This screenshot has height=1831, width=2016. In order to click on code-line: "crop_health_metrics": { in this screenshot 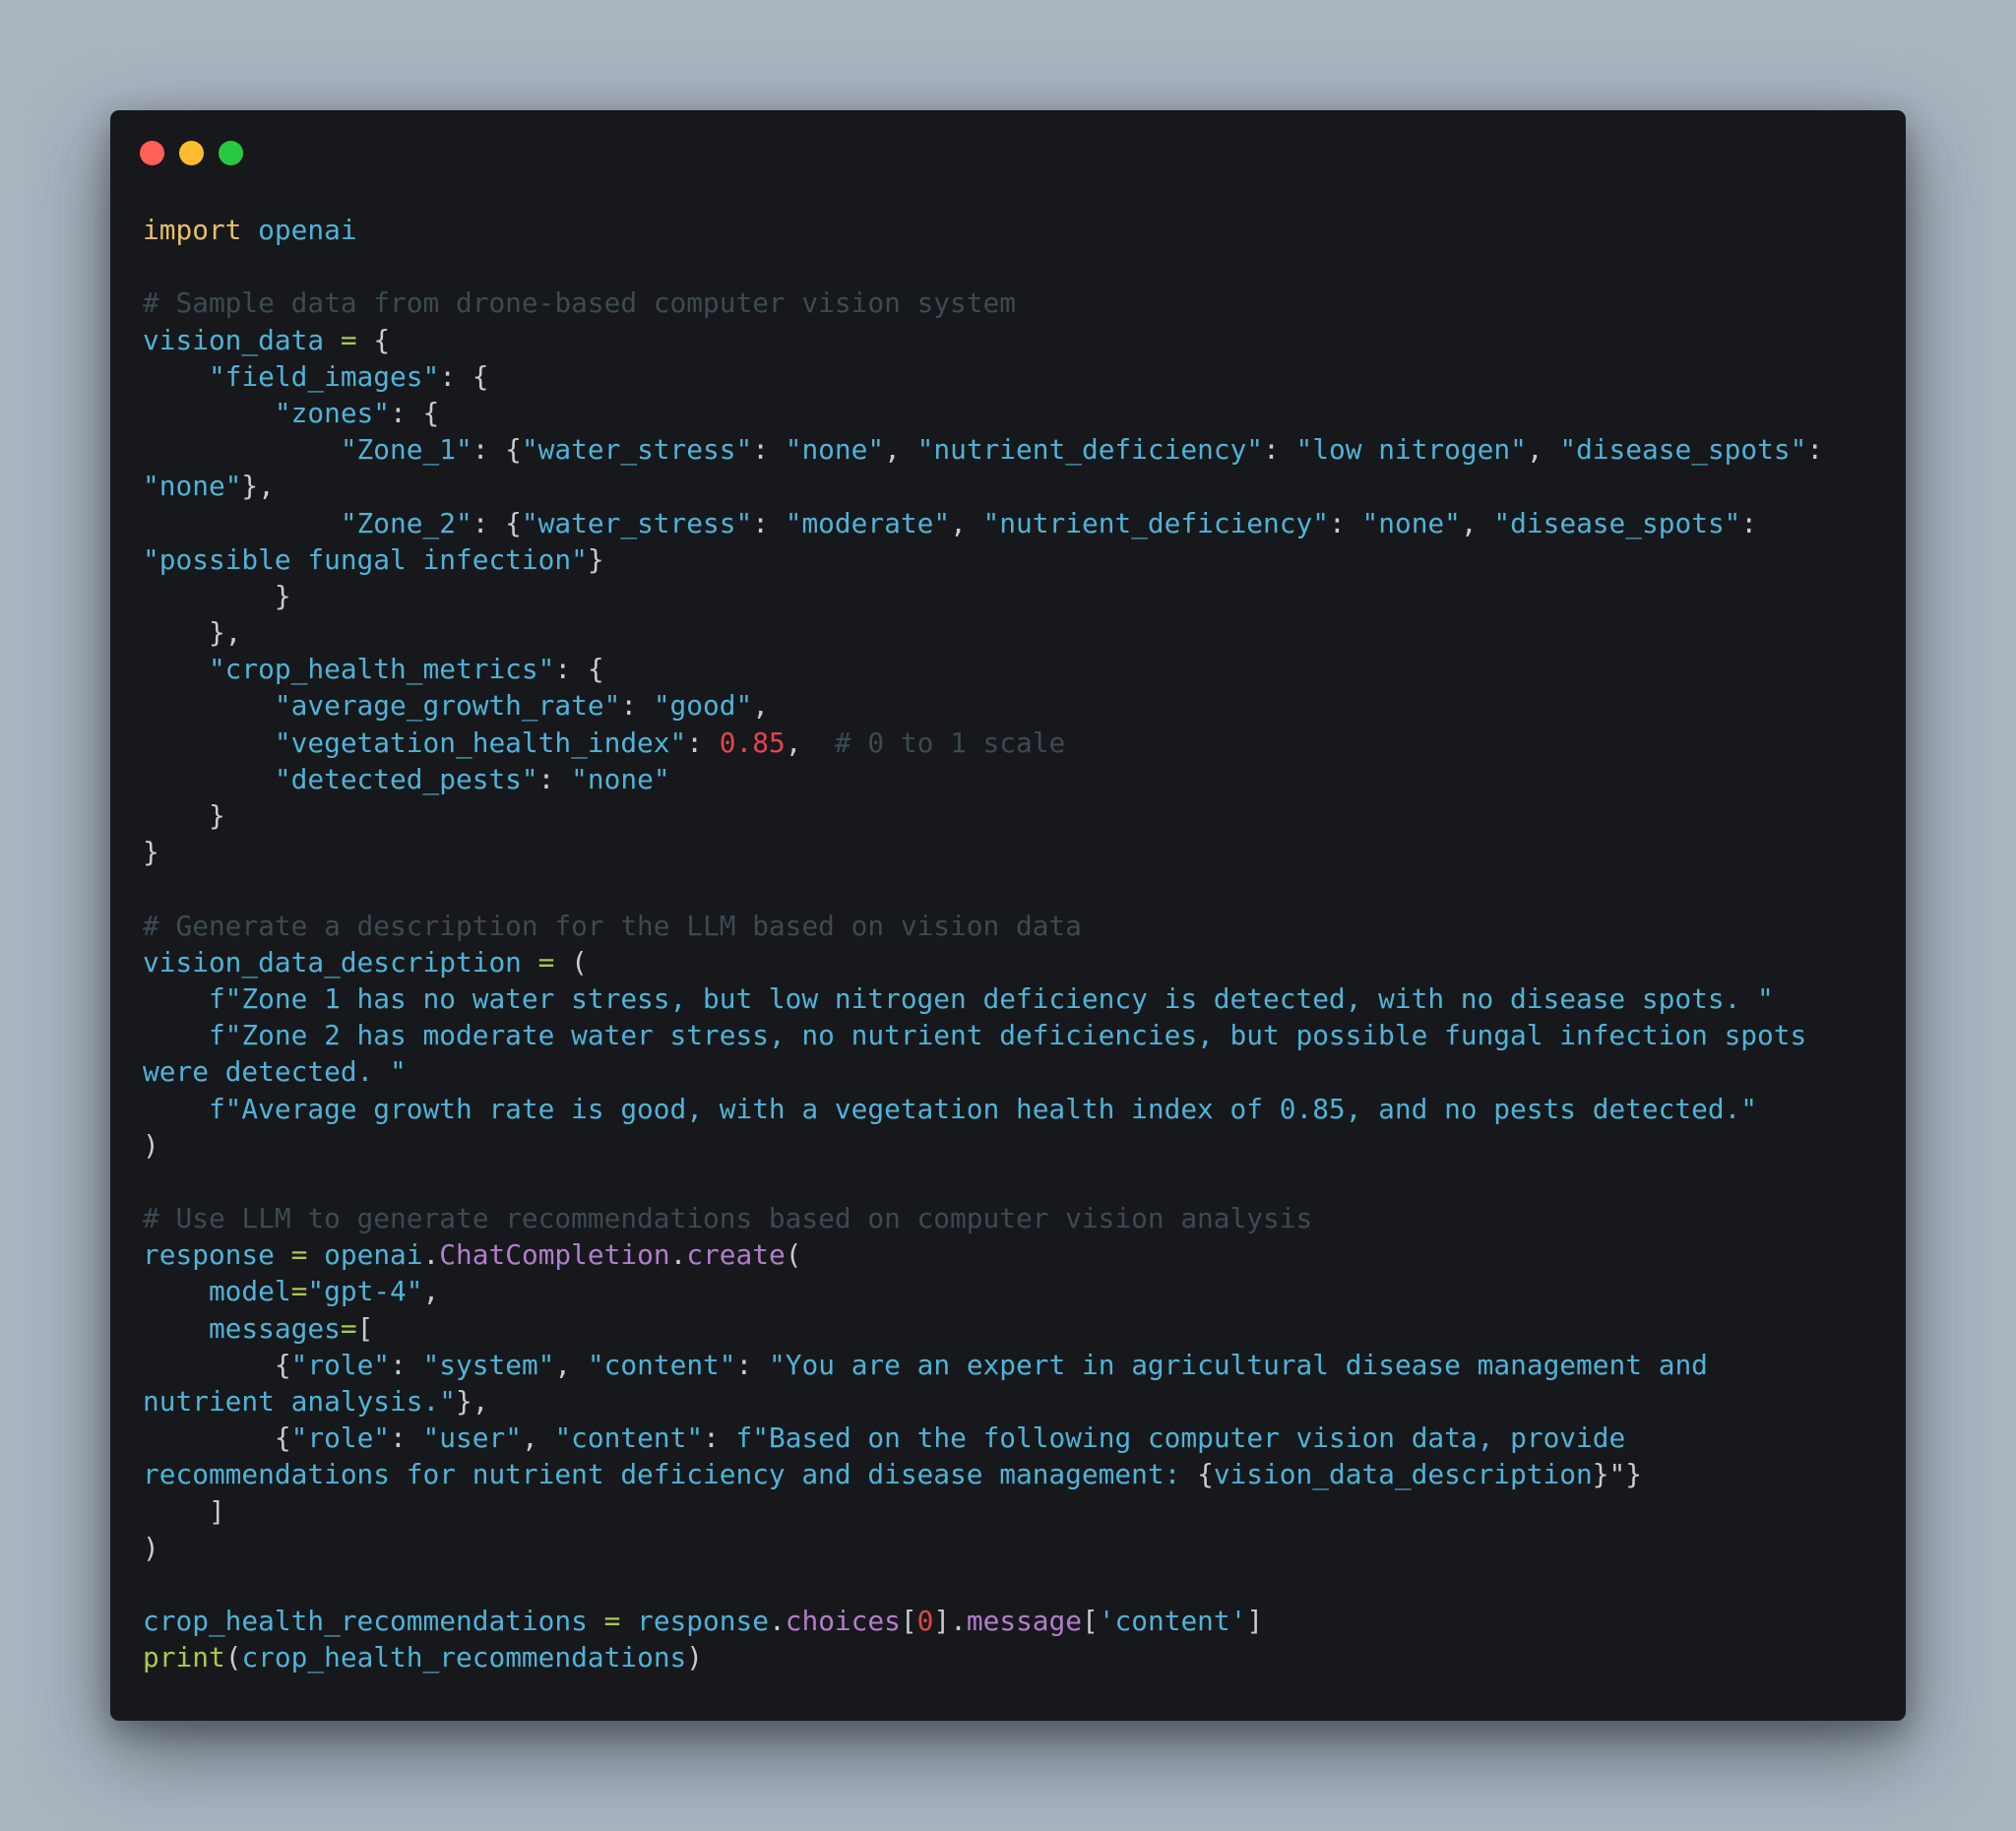, I will do `click(1009, 669)`.